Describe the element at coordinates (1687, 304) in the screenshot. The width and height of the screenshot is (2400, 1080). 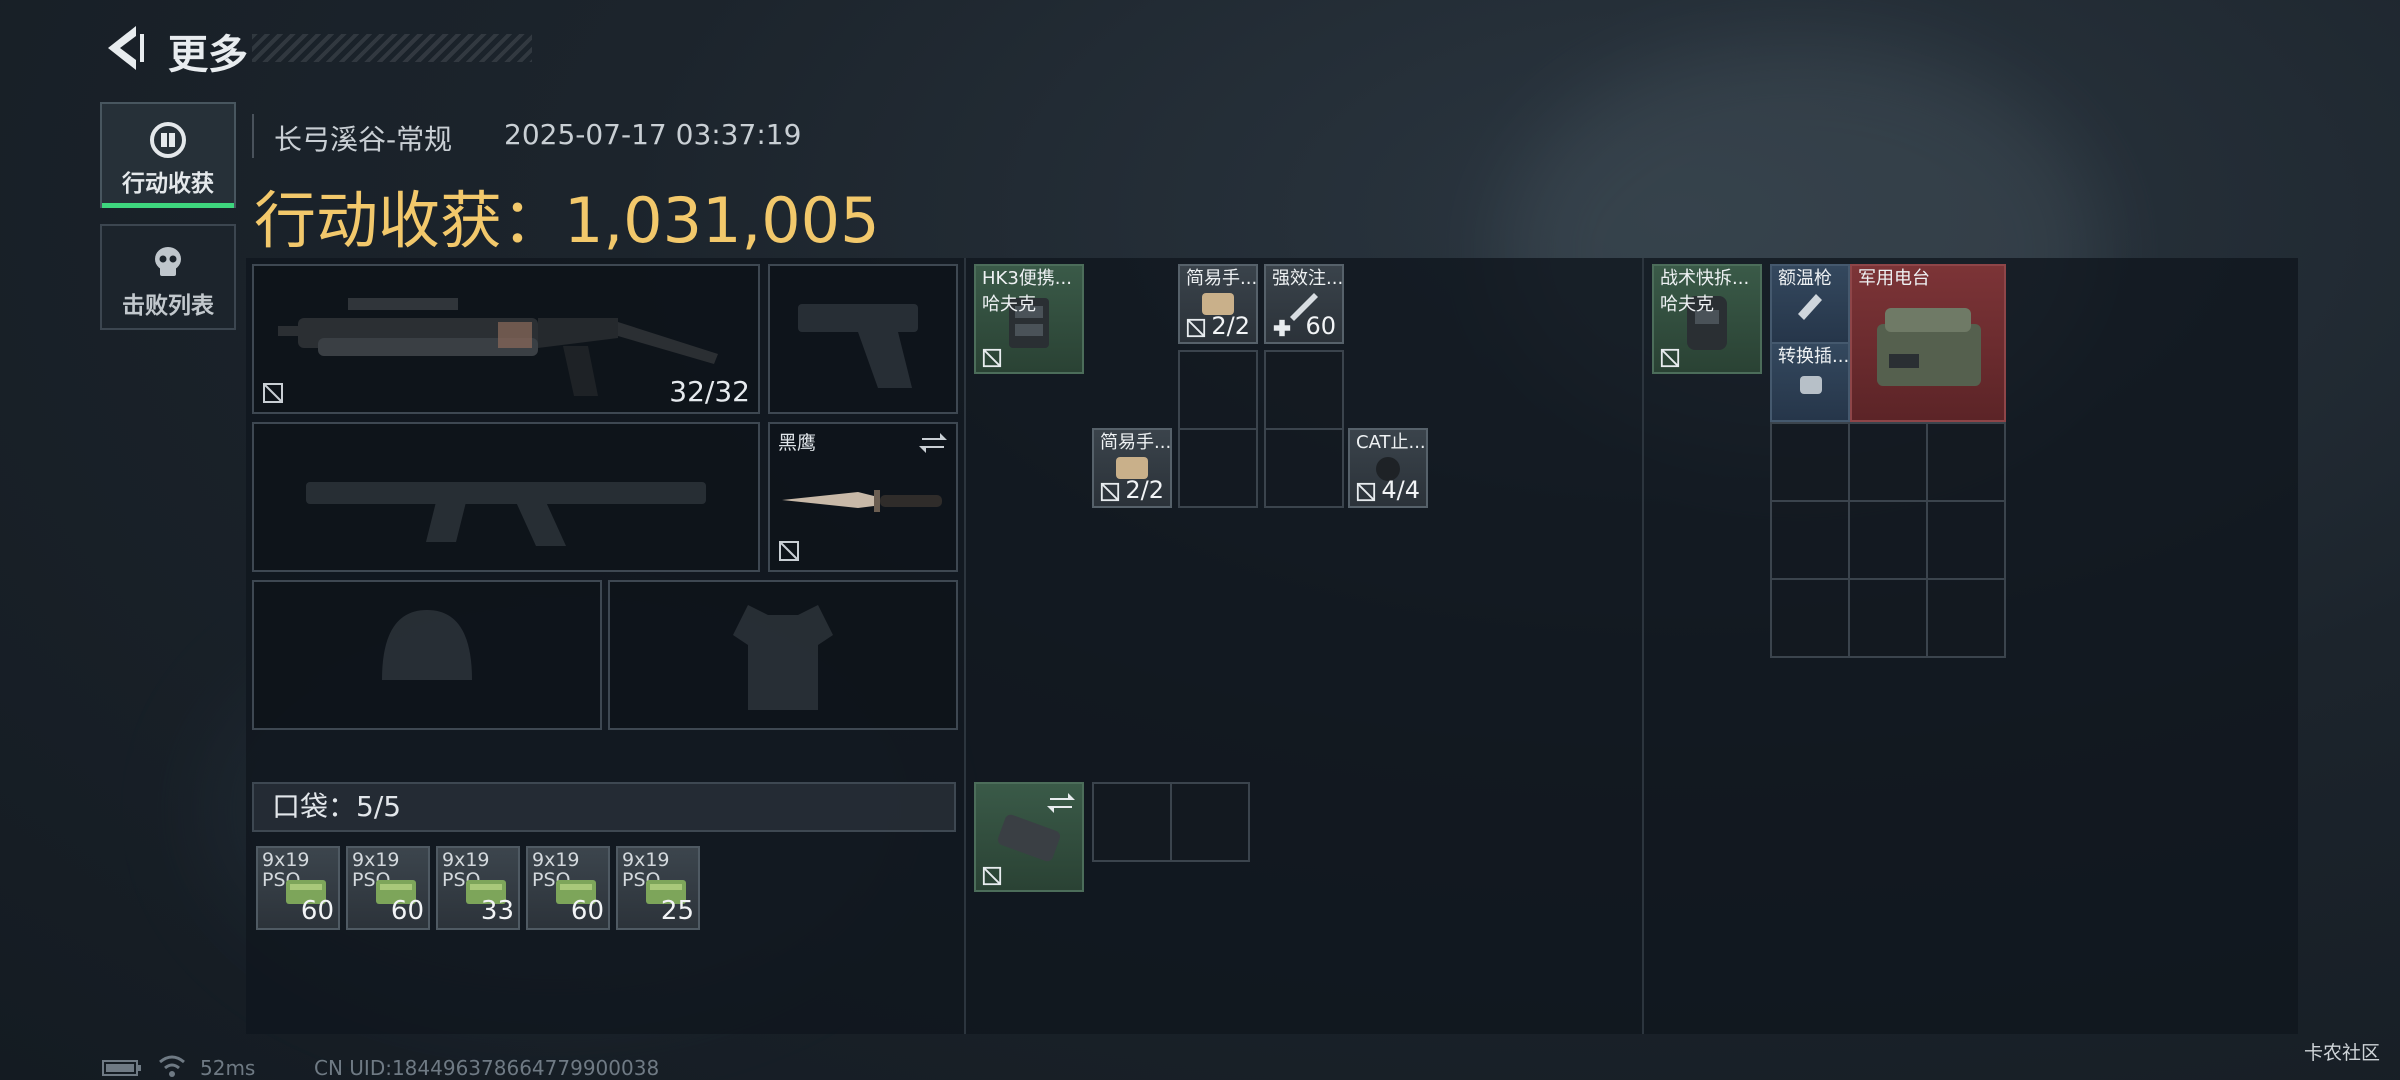
I see `item-sublabel: 哈夫克` at that location.